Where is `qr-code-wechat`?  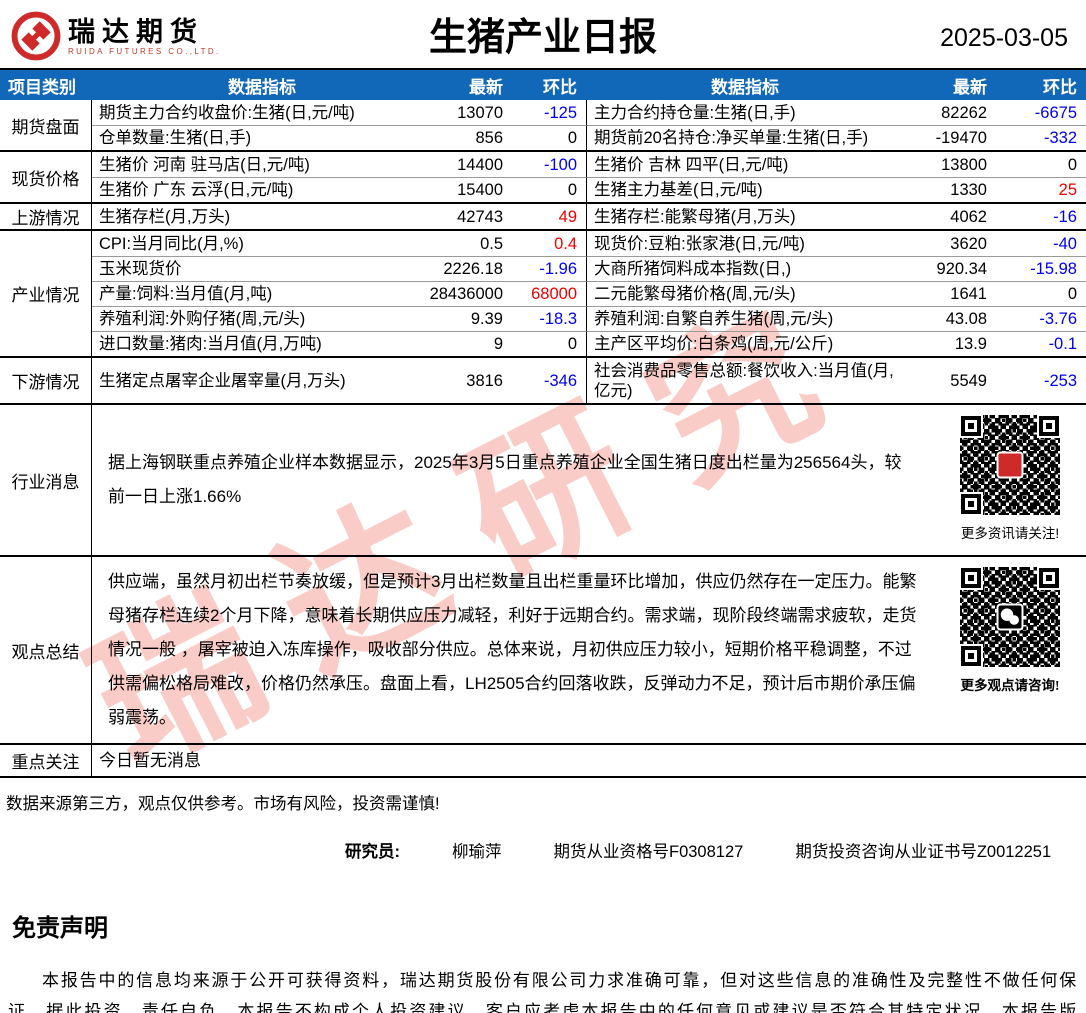 qr-code-wechat is located at coordinates (1010, 617).